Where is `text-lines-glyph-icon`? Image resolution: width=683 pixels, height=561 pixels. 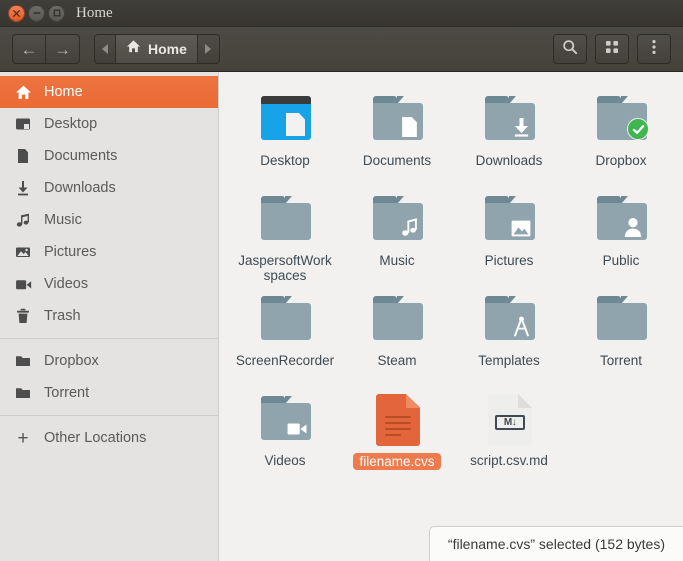 text-lines-glyph-icon is located at coordinates (398, 428).